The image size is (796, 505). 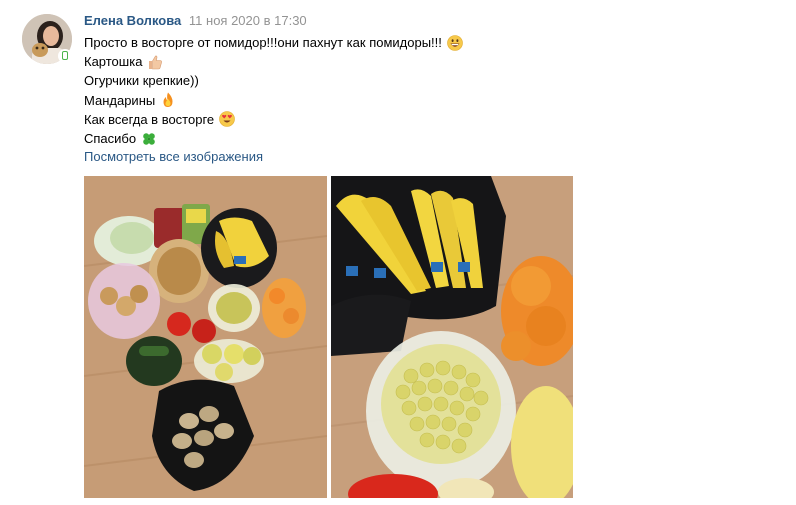 What do you see at coordinates (65, 56) in the screenshot?
I see `online-mobile-icon` at bounding box center [65, 56].